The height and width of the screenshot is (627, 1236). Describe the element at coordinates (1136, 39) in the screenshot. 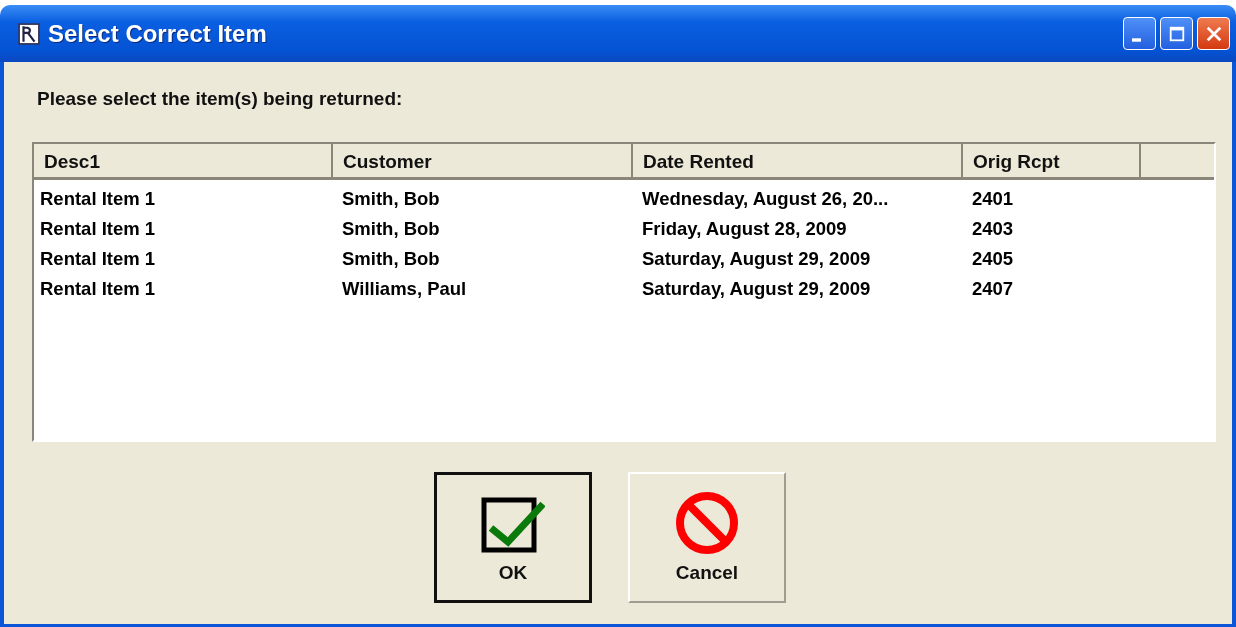

I see `minimize-icon` at that location.